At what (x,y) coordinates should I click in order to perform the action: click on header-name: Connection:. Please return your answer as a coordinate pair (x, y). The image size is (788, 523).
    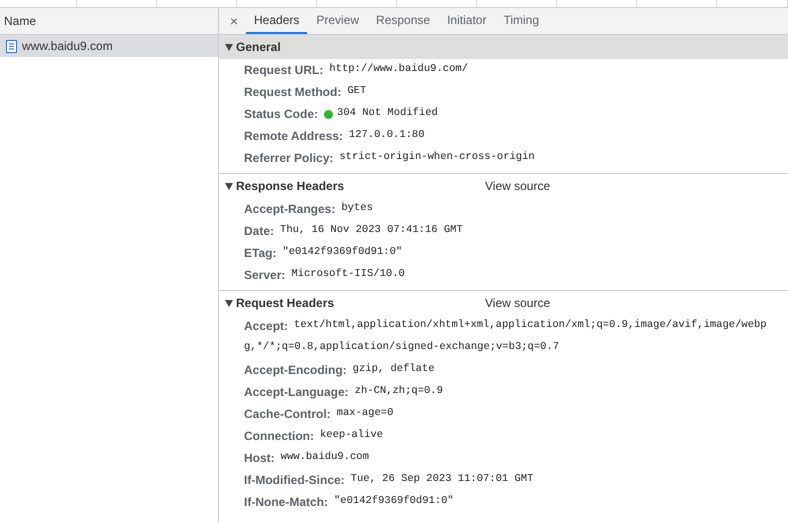
    Looking at the image, I should click on (279, 436).